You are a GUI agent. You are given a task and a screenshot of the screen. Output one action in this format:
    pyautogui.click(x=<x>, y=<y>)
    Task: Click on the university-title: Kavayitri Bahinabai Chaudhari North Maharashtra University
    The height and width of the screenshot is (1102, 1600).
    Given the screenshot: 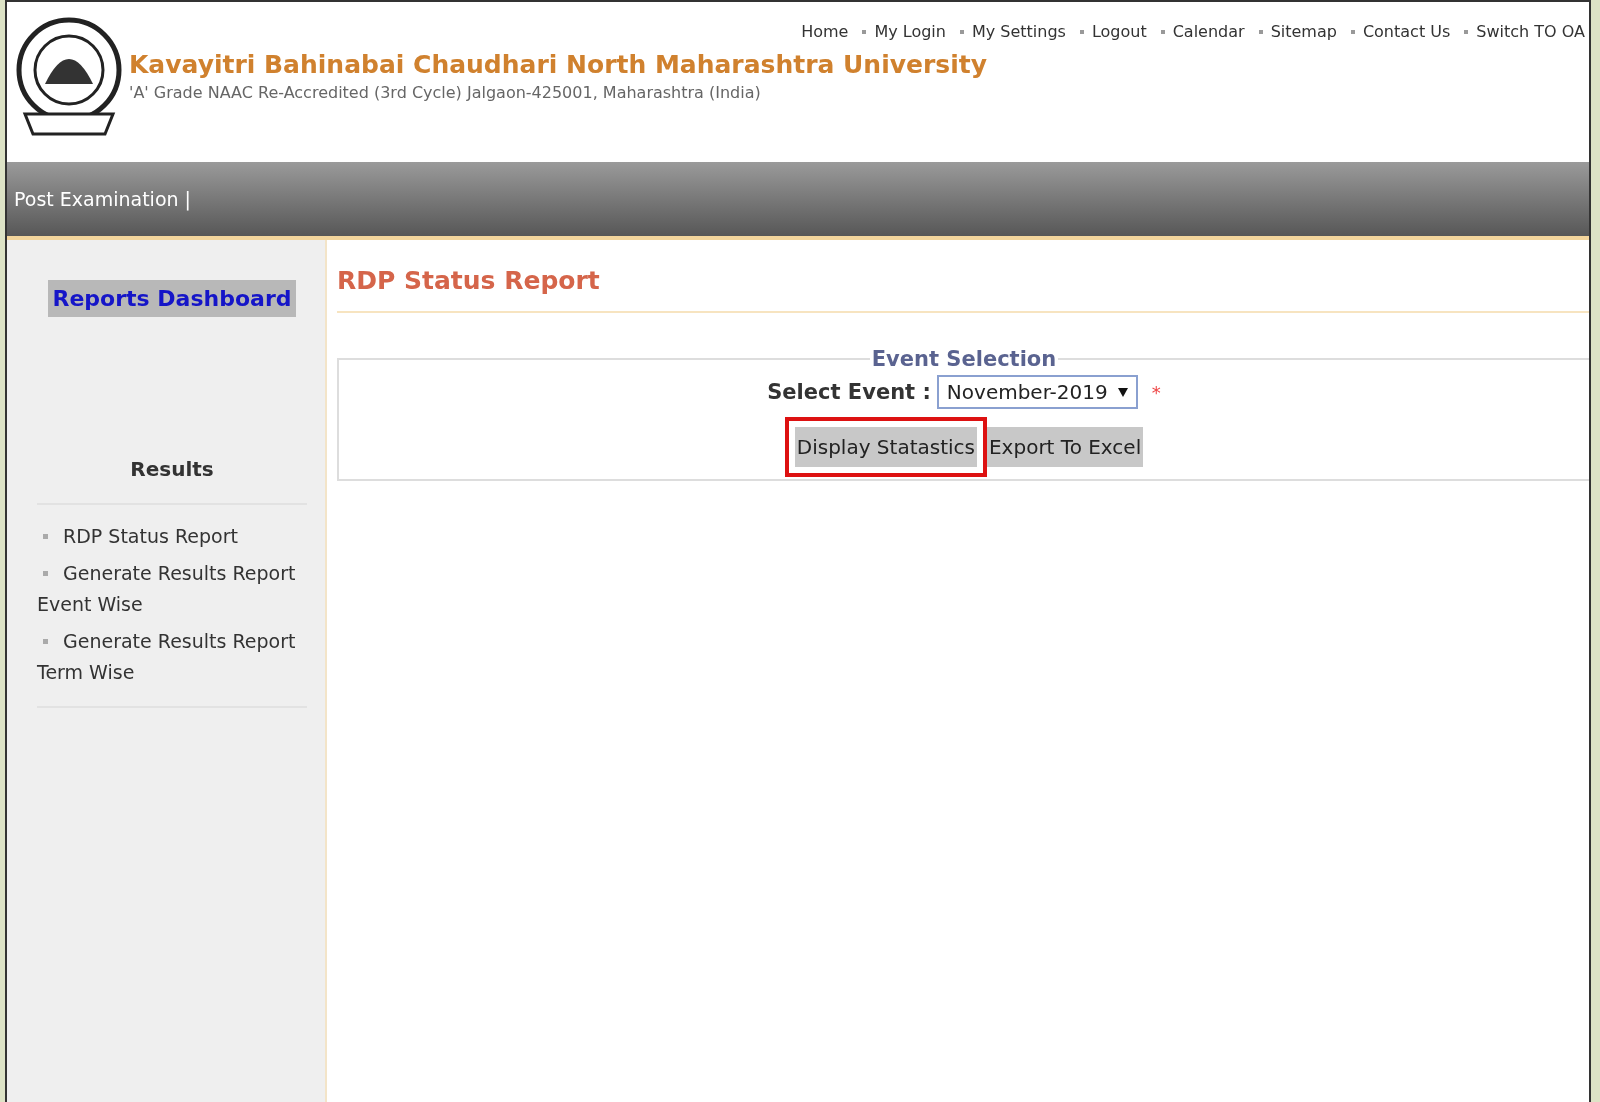 What is the action you would take?
    pyautogui.click(x=558, y=64)
    